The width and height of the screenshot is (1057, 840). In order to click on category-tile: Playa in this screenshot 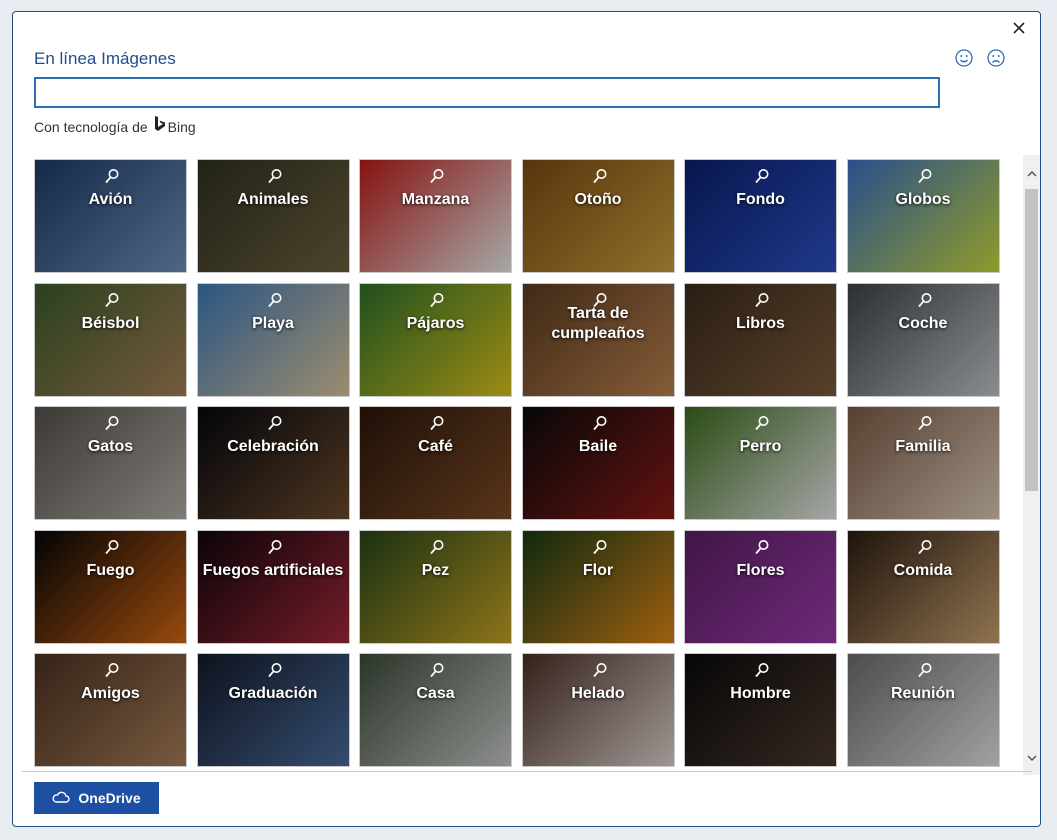, I will do `click(273, 339)`.